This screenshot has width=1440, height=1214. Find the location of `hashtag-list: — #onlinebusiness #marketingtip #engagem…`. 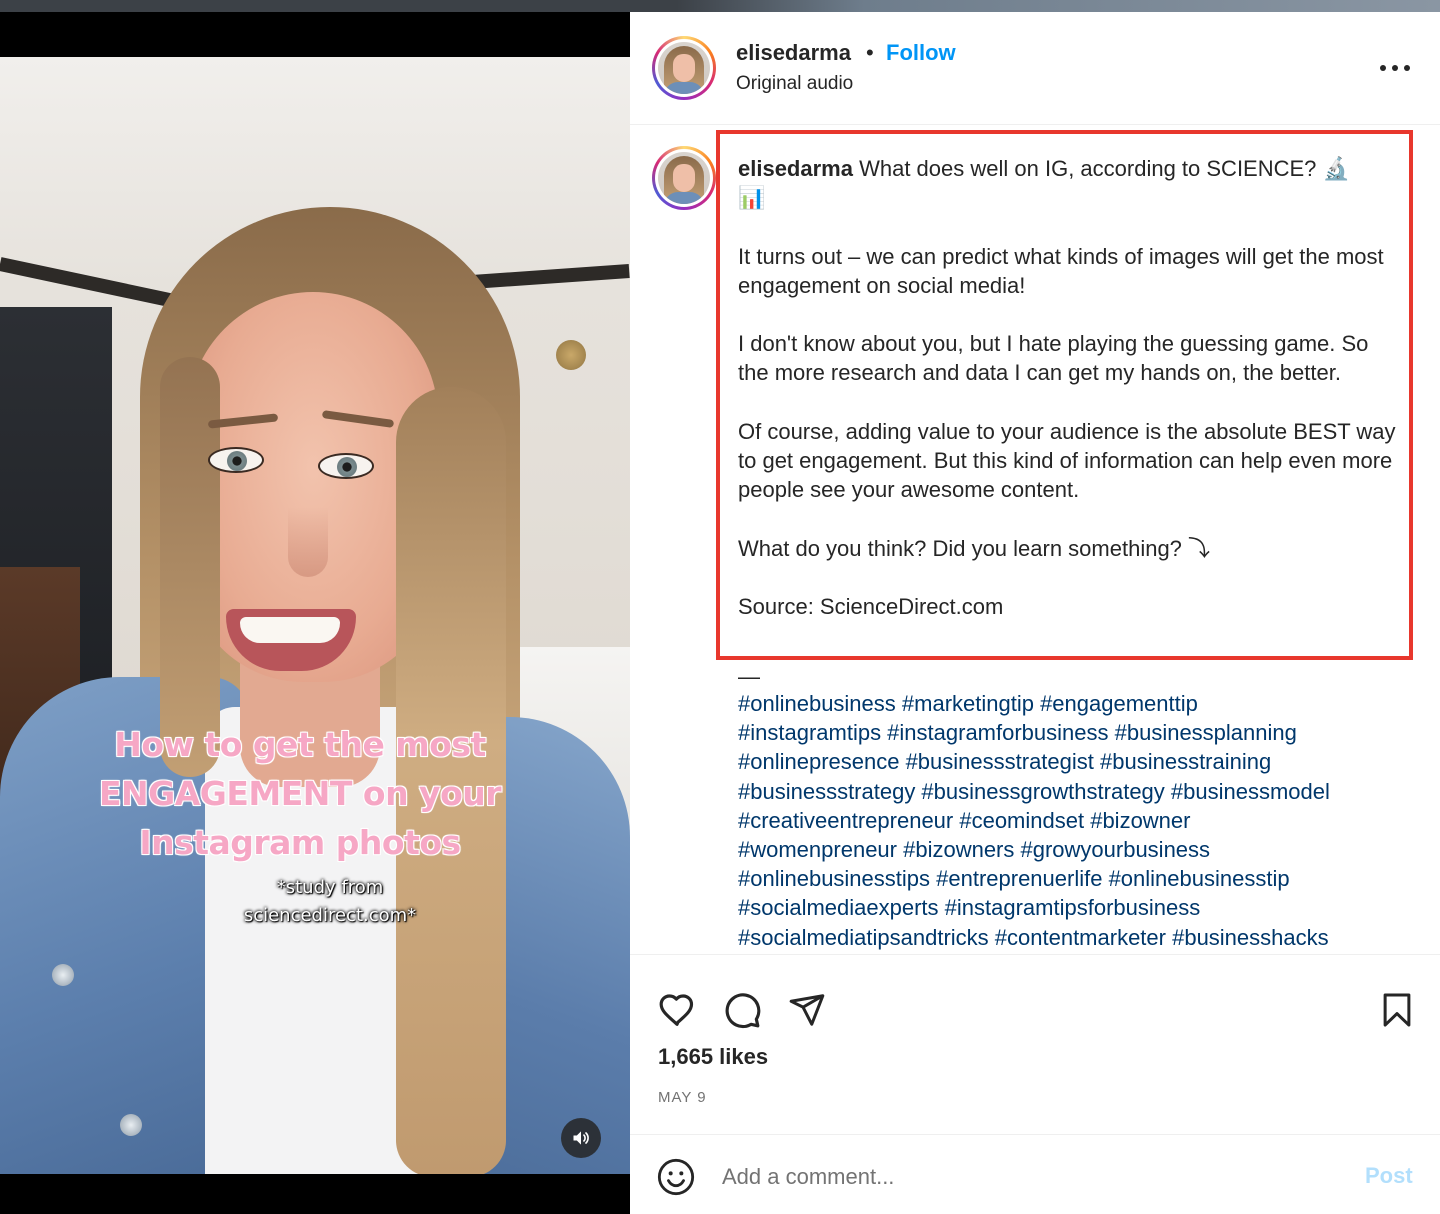

hashtag-list: — #onlinebusiness #marketingtip #engagem… is located at coordinates (1073, 808).